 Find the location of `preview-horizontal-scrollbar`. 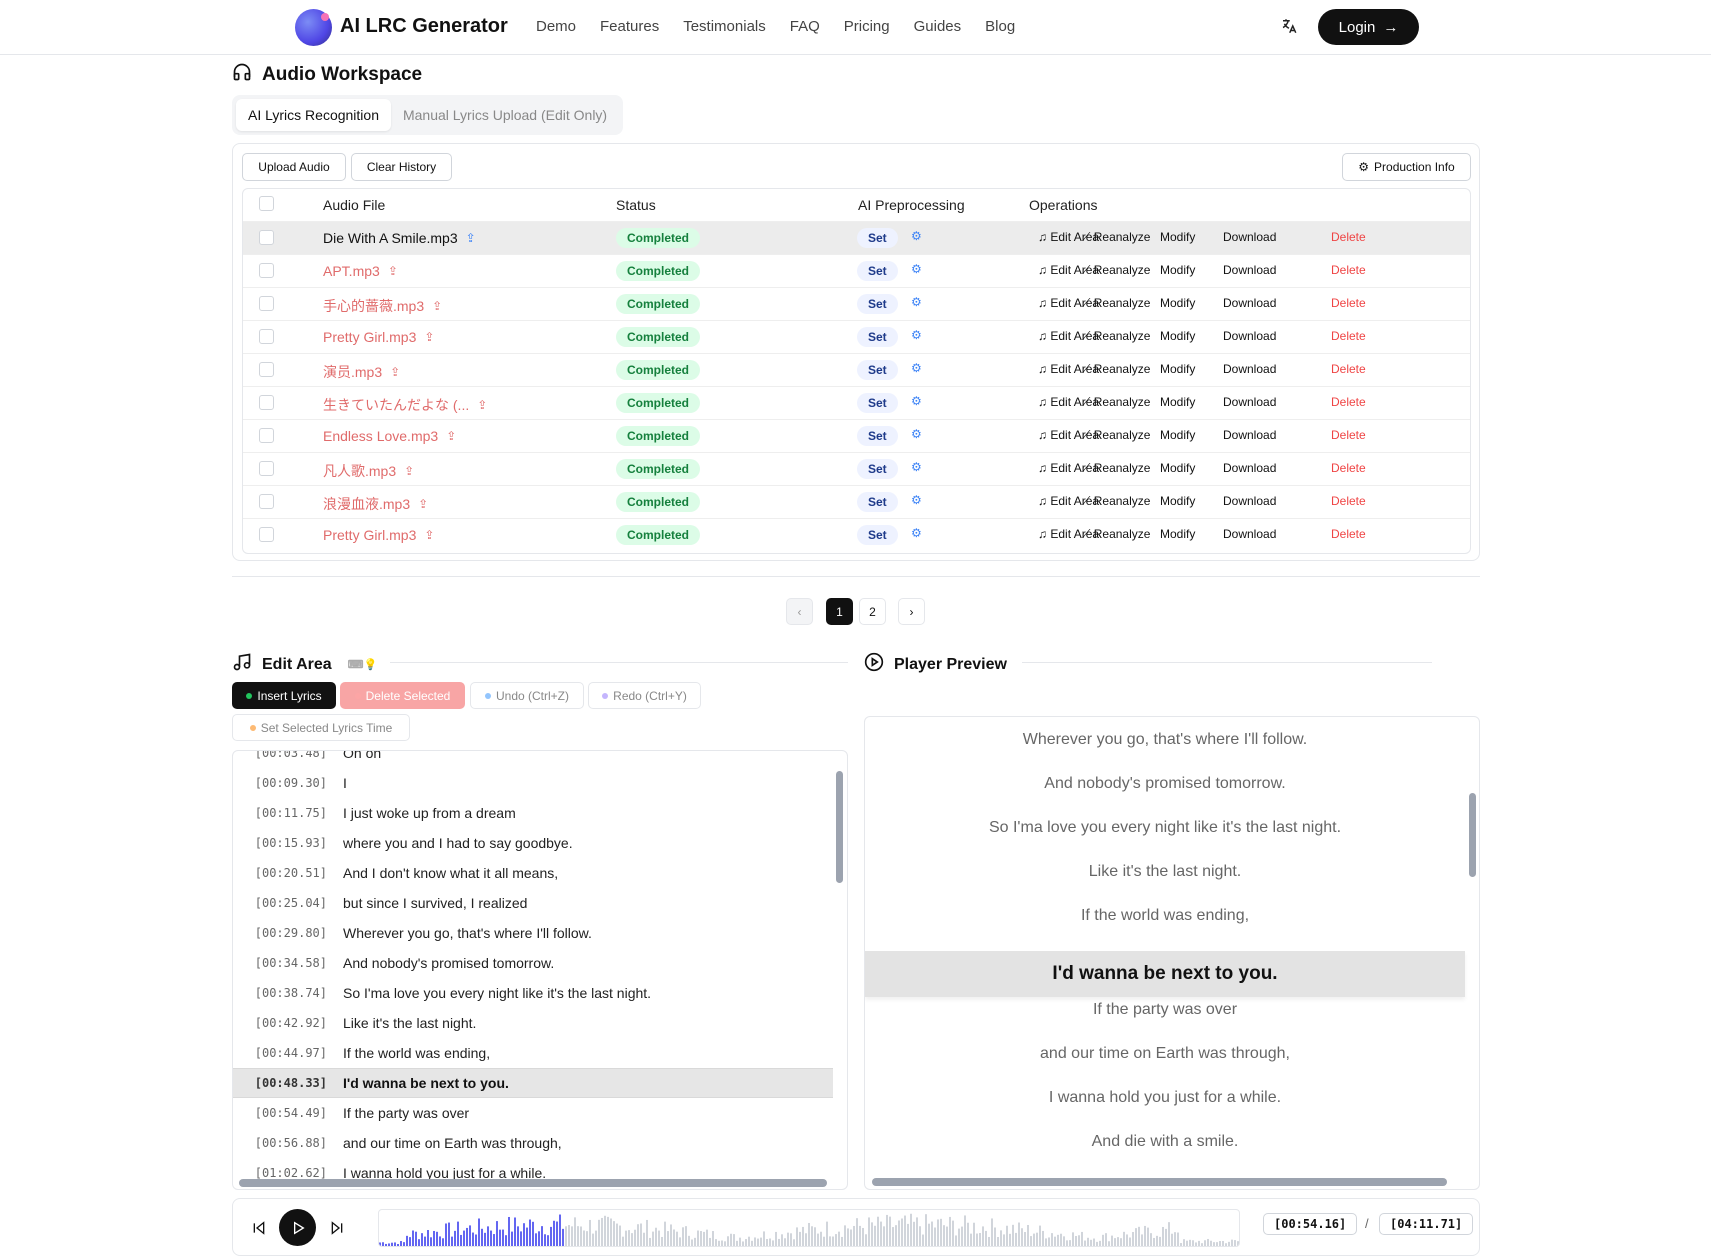

preview-horizontal-scrollbar is located at coordinates (1159, 1182).